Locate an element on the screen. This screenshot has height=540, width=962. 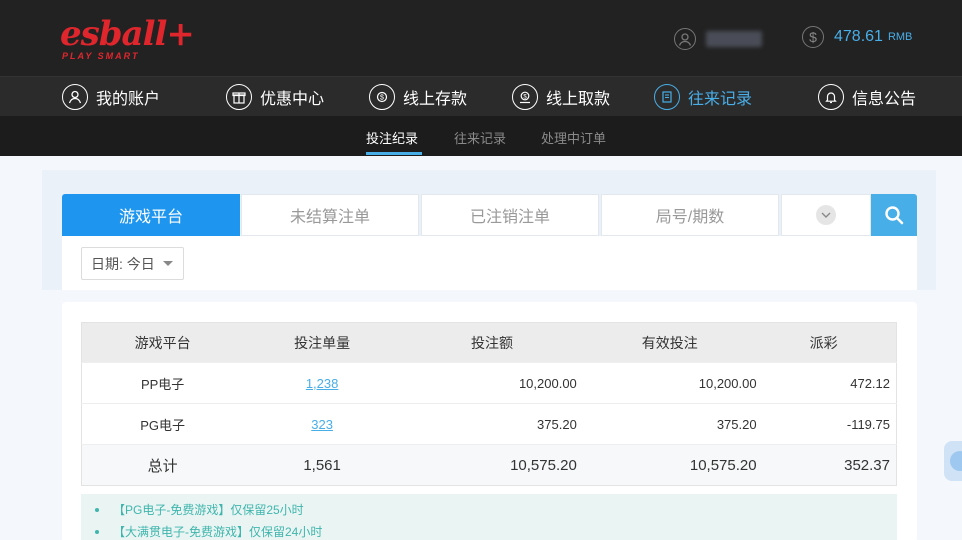
logo-text: esball+ is located at coordinates (127, 34).